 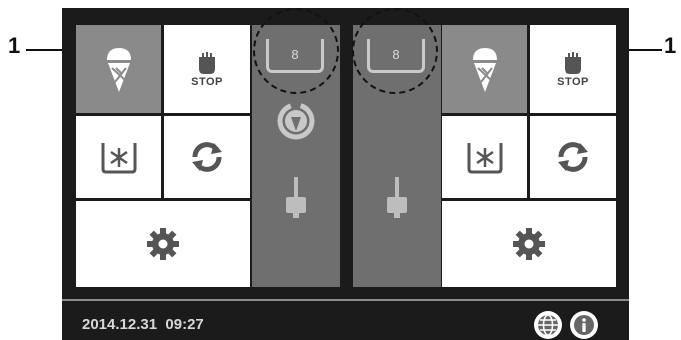 I want to click on callout-label-left: 1, so click(x=14, y=45).